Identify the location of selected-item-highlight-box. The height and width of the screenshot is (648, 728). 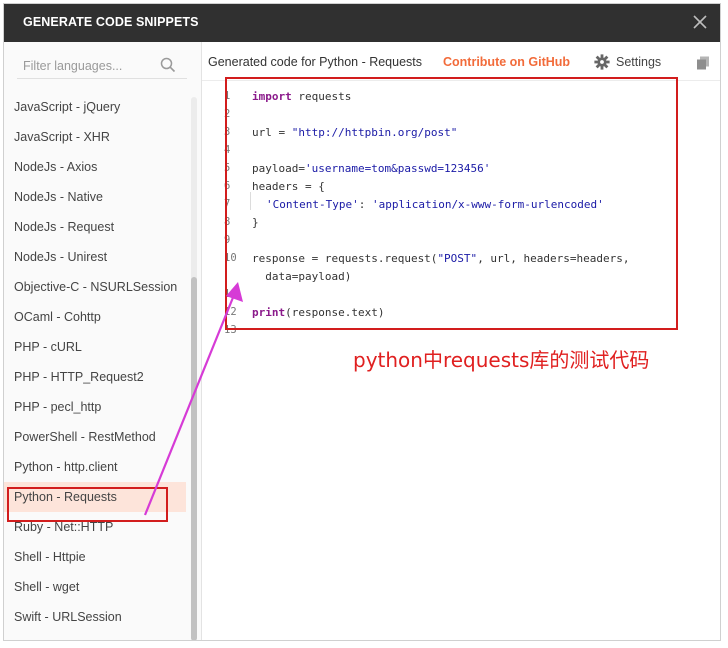
(87, 504).